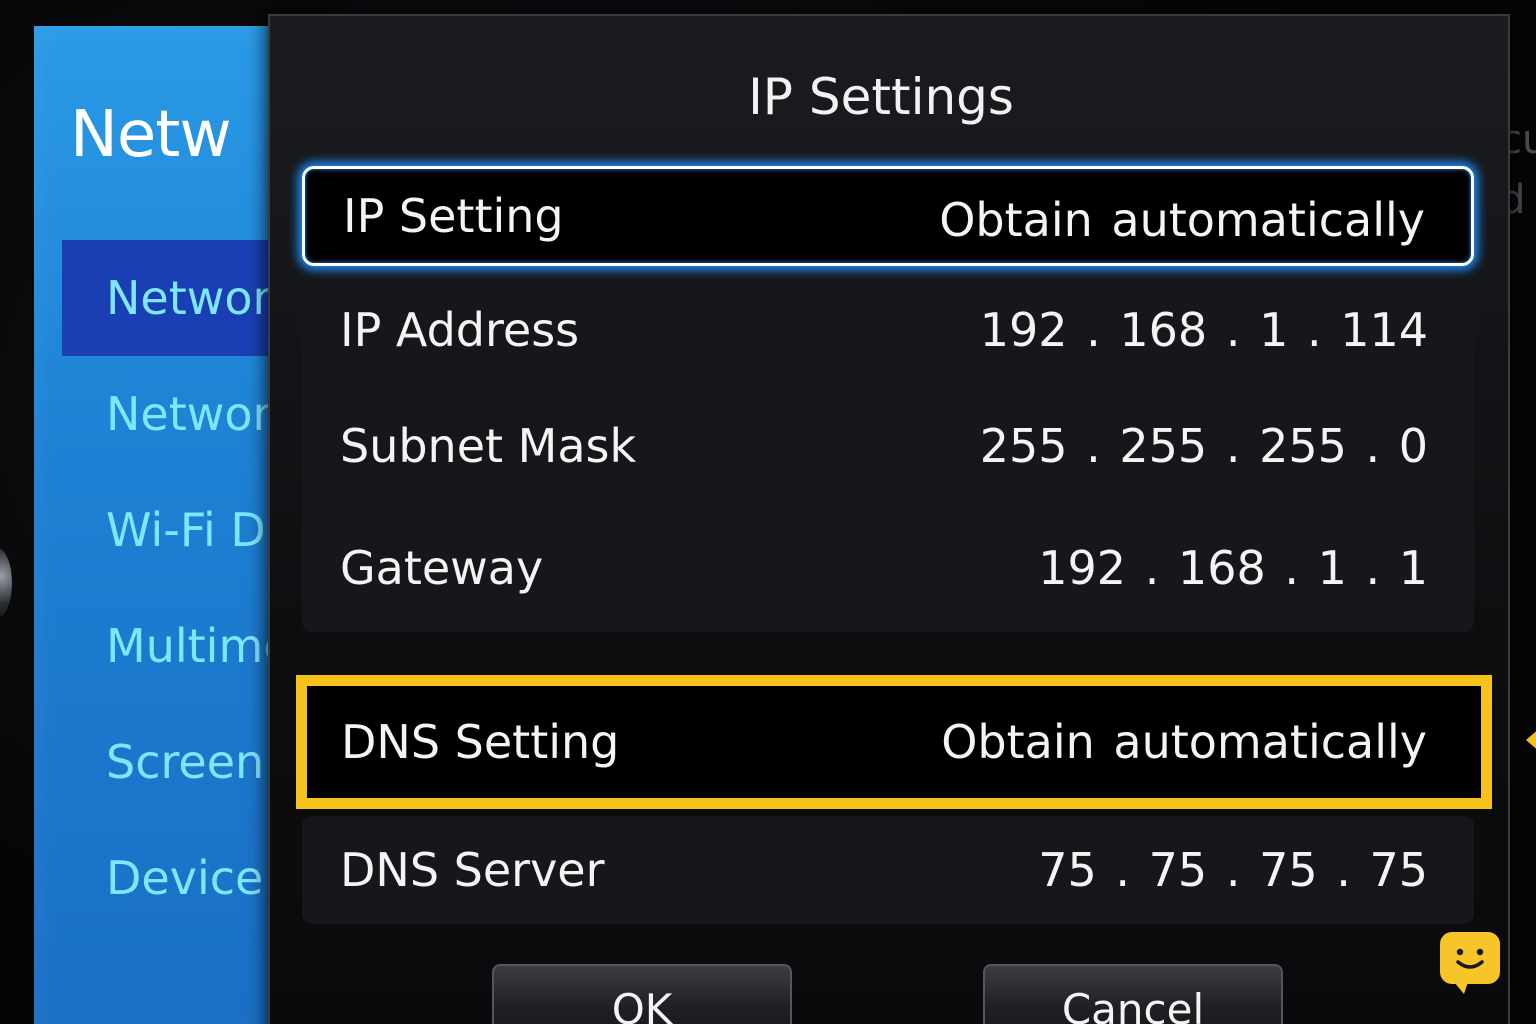  Describe the element at coordinates (881, 97) in the screenshot. I see `dialog-title: IP Settings` at that location.